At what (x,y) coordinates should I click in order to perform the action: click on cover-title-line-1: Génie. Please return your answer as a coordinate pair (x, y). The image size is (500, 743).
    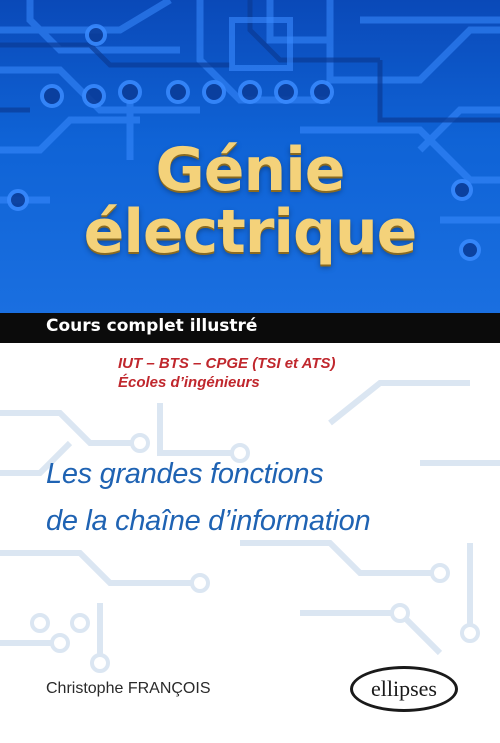
    Looking at the image, I should click on (250, 170).